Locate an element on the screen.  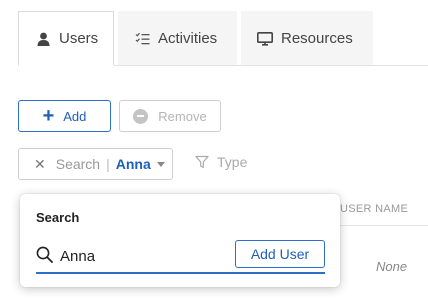
remove-button: Remove is located at coordinates (170, 116).